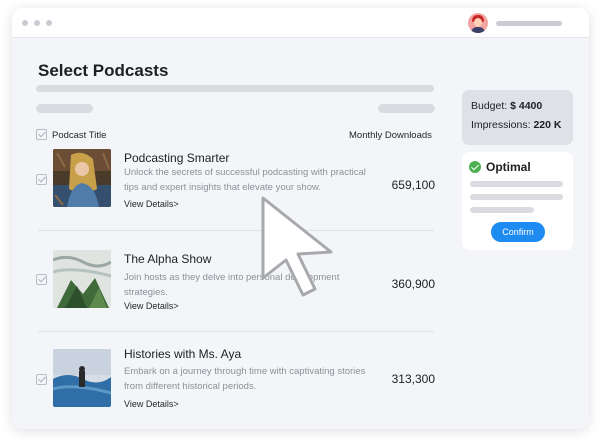 Image resolution: width=600 pixels, height=440 pixels. Describe the element at coordinates (413, 185) in the screenshot. I see `monthly-downloads: 659,100` at that location.